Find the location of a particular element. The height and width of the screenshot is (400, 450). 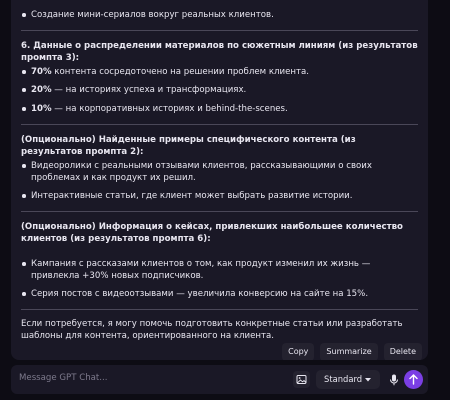

model-select: Standard is located at coordinates (348, 379).